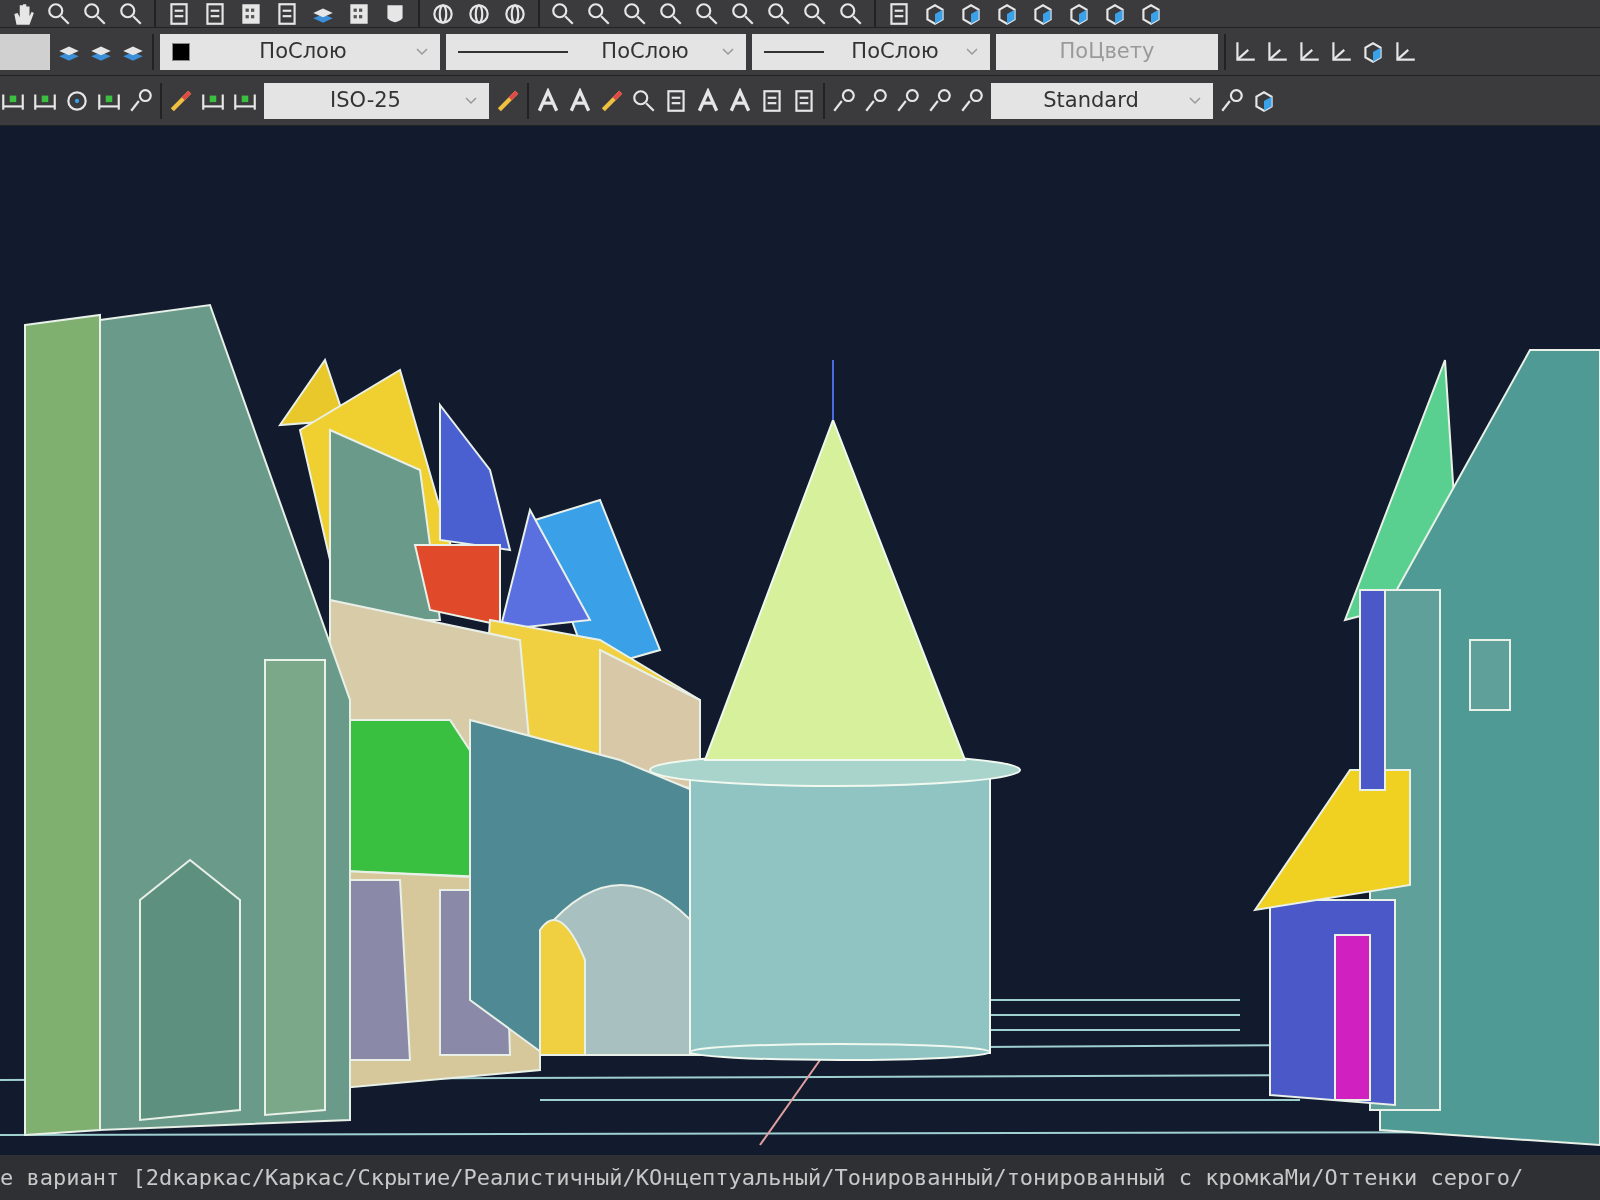 The height and width of the screenshot is (1200, 1600). Describe the element at coordinates (376, 100) in the screenshot. I see `dropdown-field: ISO-25` at that location.